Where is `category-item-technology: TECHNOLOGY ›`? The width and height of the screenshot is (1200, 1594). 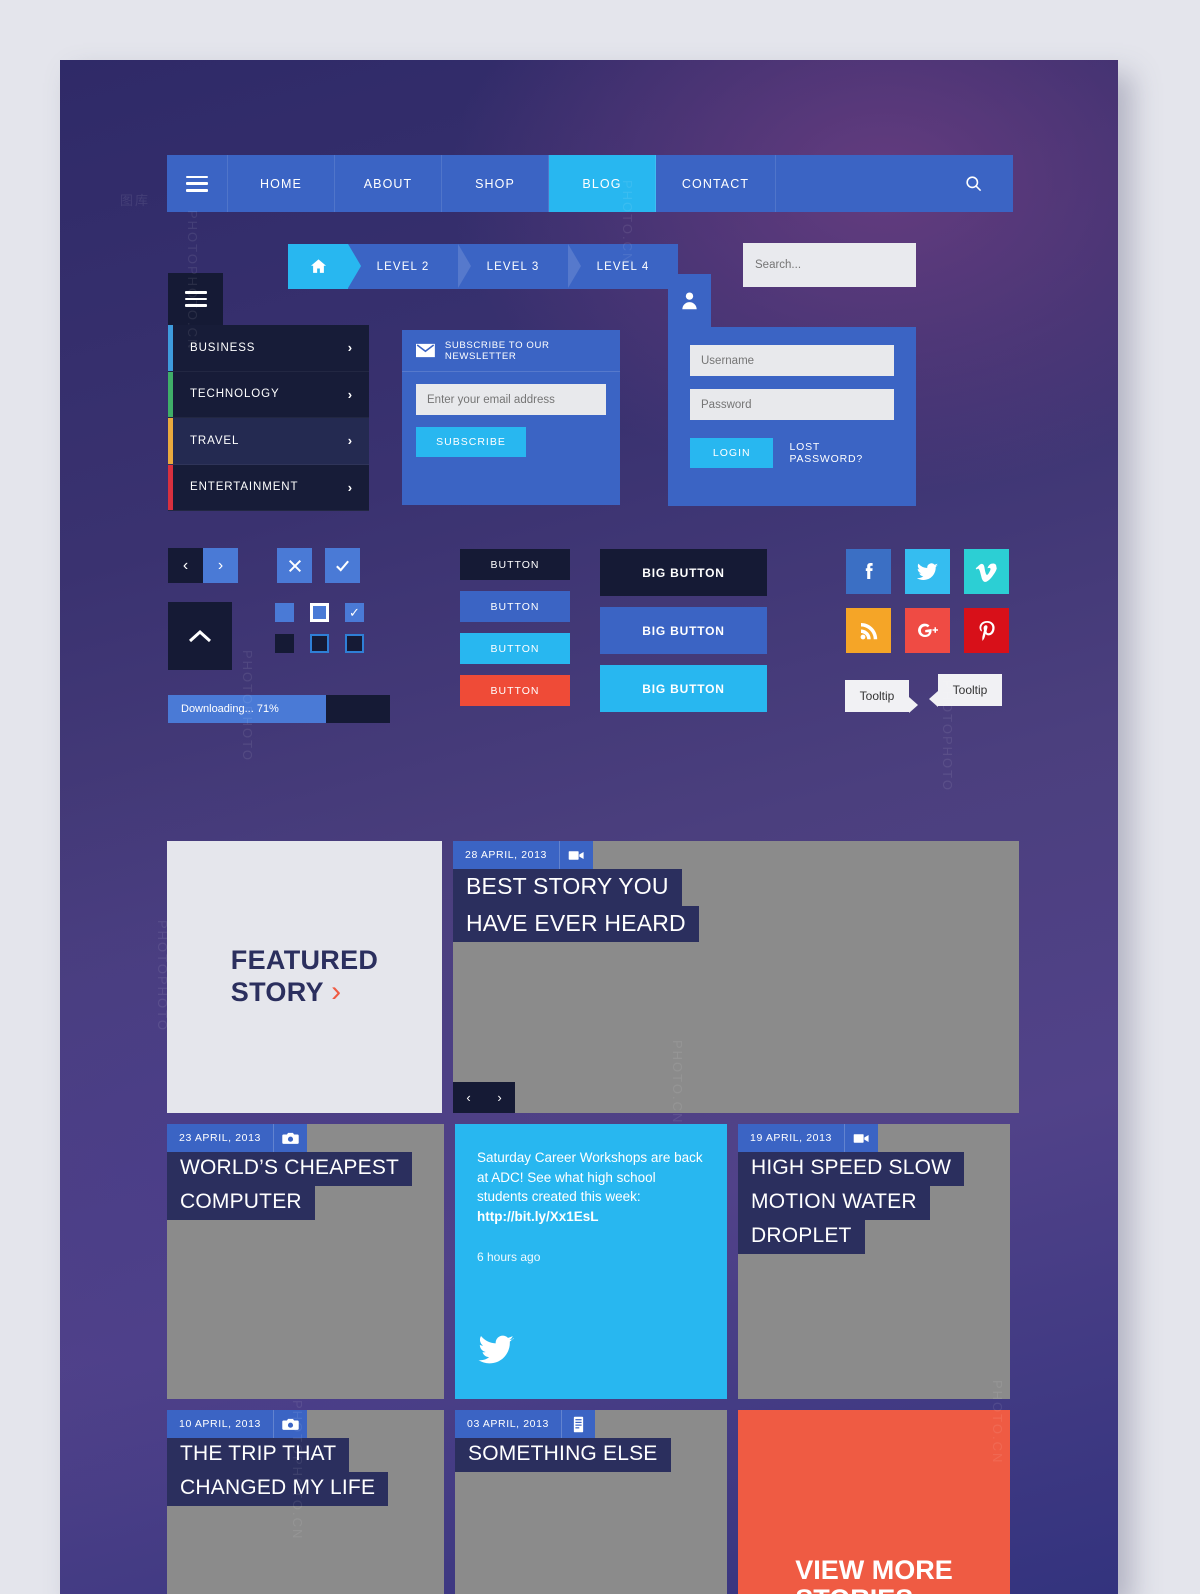 category-item-technology: TECHNOLOGY › is located at coordinates (268, 394).